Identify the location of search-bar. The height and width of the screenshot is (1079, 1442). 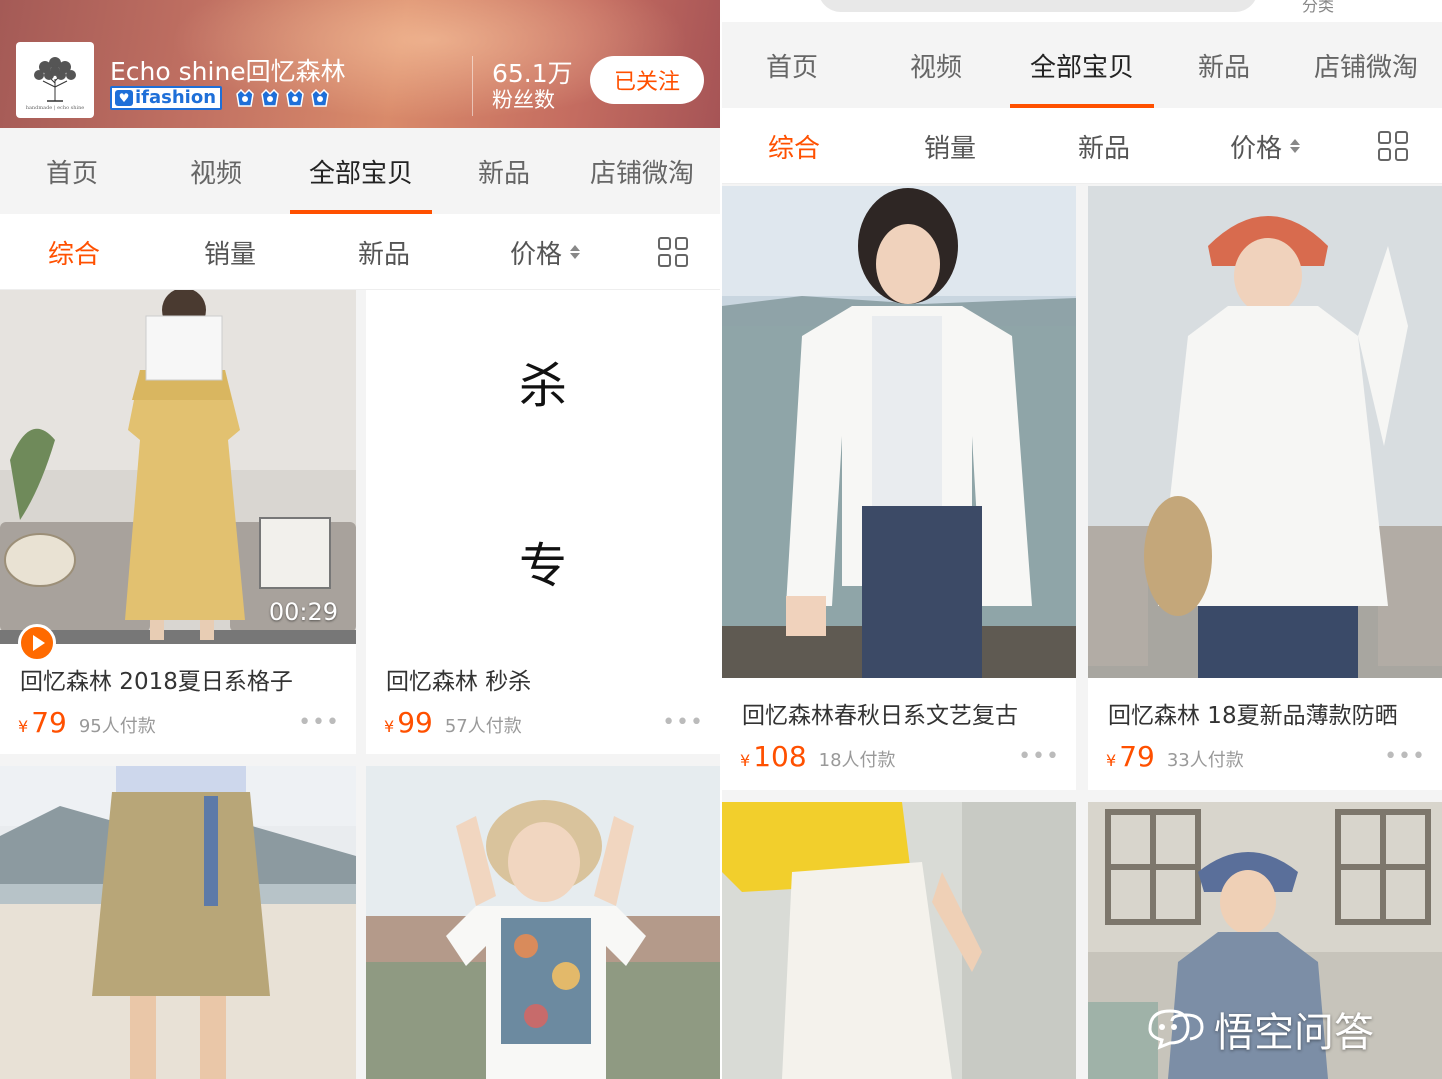
(1038, 6).